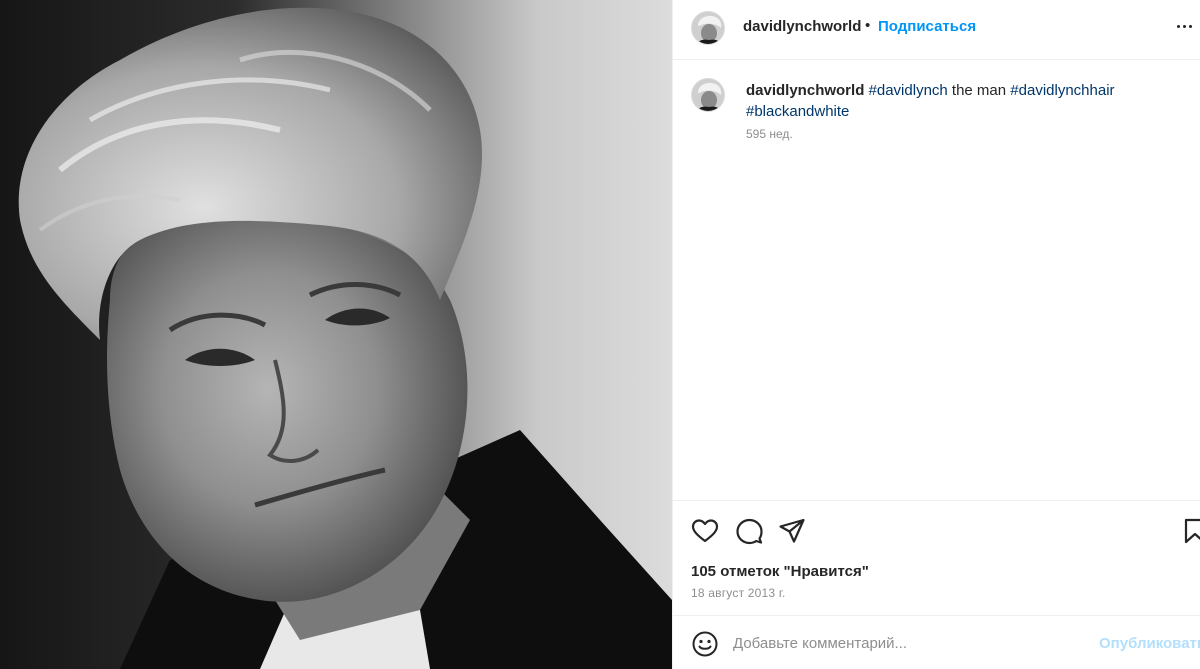 Image resolution: width=1200 pixels, height=669 pixels. Describe the element at coordinates (908, 90) in the screenshot. I see `hashtag-link: #davidlynch` at that location.